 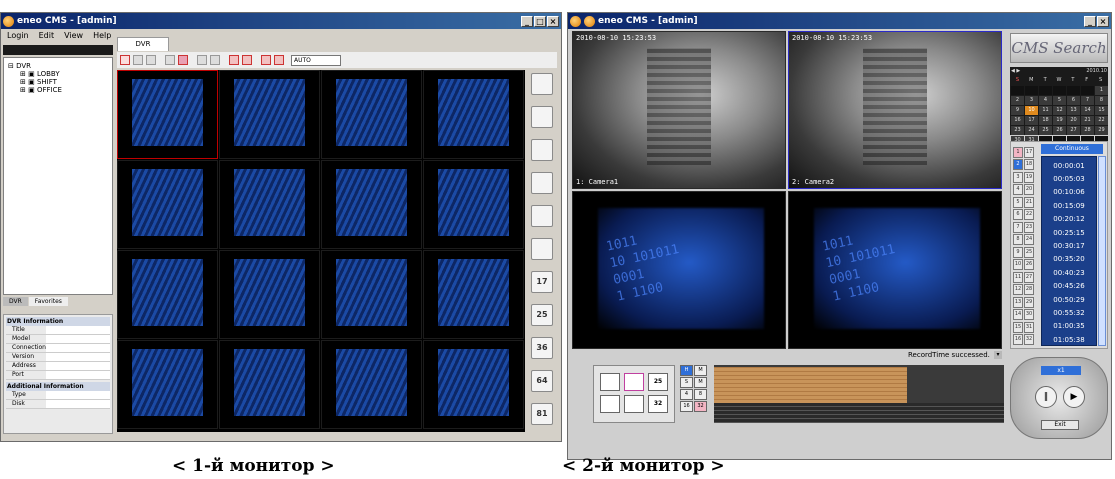 What do you see at coordinates (1017, 110) in the screenshot?
I see `calendar-day: 9` at bounding box center [1017, 110].